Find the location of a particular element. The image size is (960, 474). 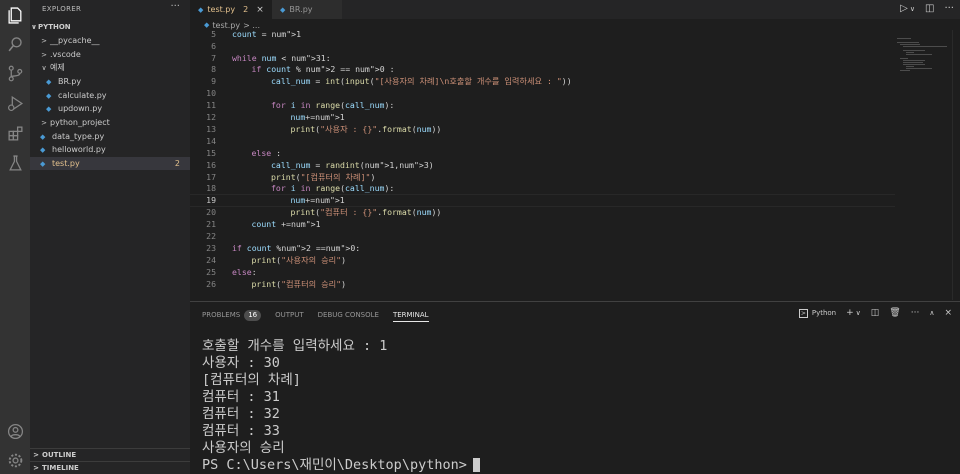

tab-terminal: TERMINAL is located at coordinates (410, 315).